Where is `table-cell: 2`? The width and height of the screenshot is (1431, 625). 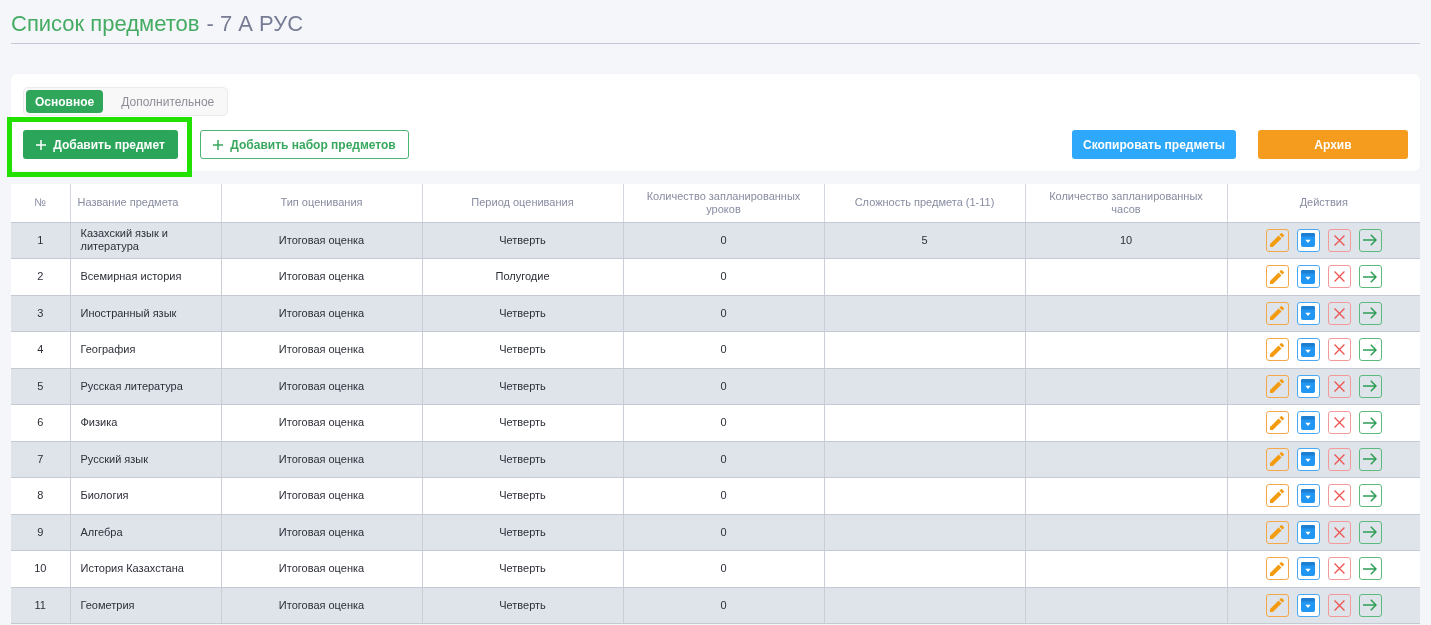 table-cell: 2 is located at coordinates (40, 276).